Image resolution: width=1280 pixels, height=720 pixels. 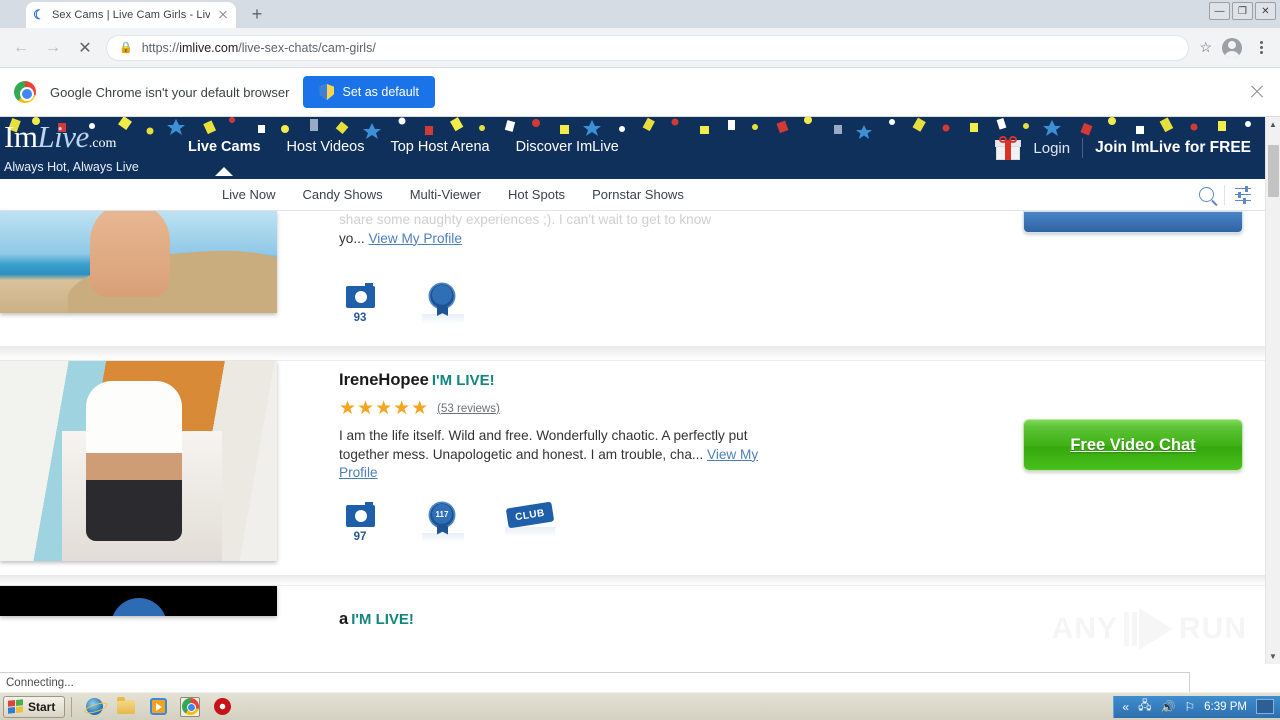 What do you see at coordinates (1173, 148) in the screenshot?
I see `join-free-link: Join ImLive for FREE` at bounding box center [1173, 148].